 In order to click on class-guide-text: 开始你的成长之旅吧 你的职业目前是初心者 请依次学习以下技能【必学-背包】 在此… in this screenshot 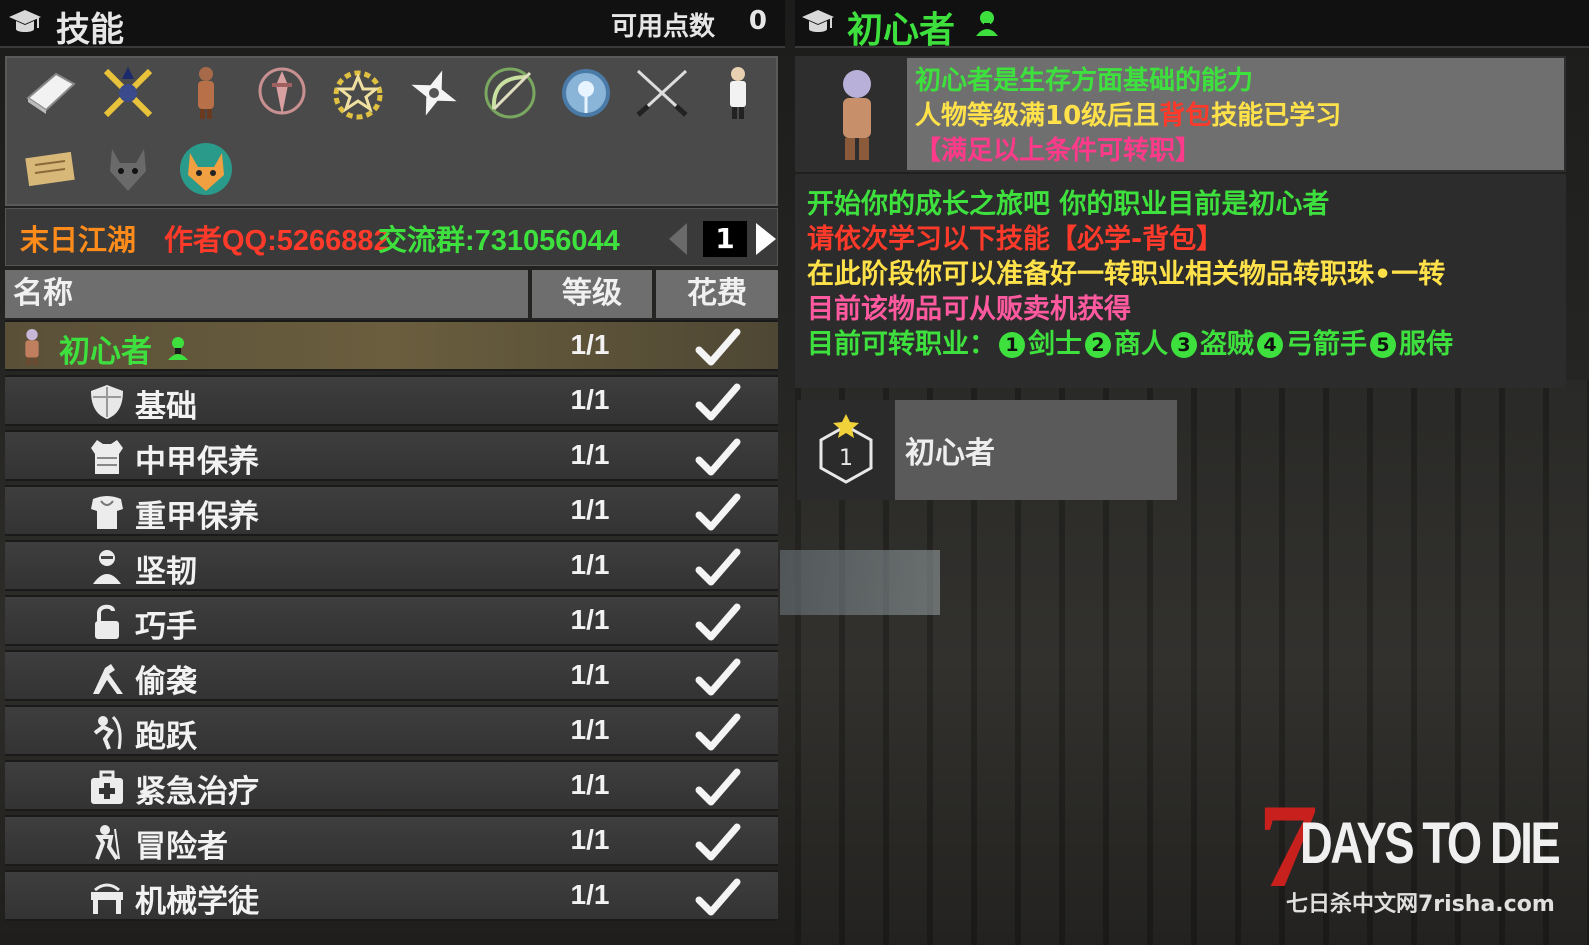, I will do `click(1180, 281)`.